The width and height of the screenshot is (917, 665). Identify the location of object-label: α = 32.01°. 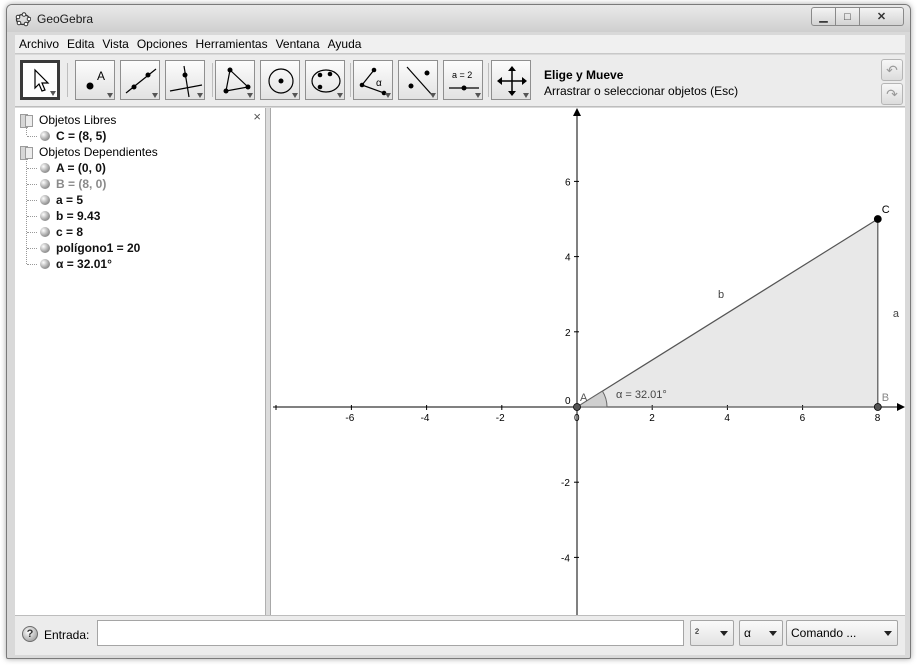
(84, 264).